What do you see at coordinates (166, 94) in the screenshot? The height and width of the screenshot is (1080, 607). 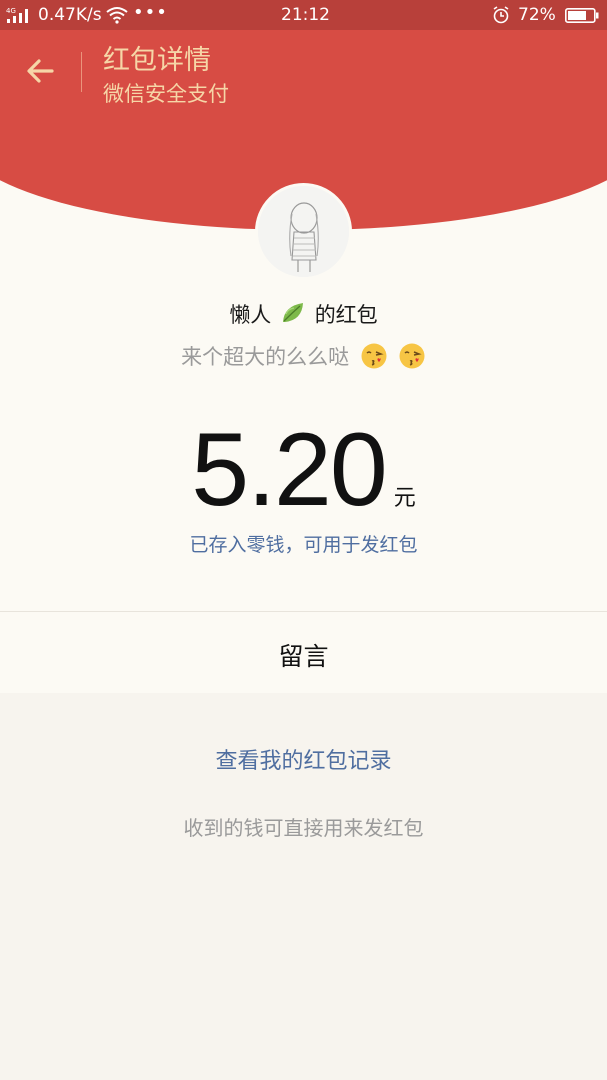 I see `page-subtitle: 微信安全支付` at bounding box center [166, 94].